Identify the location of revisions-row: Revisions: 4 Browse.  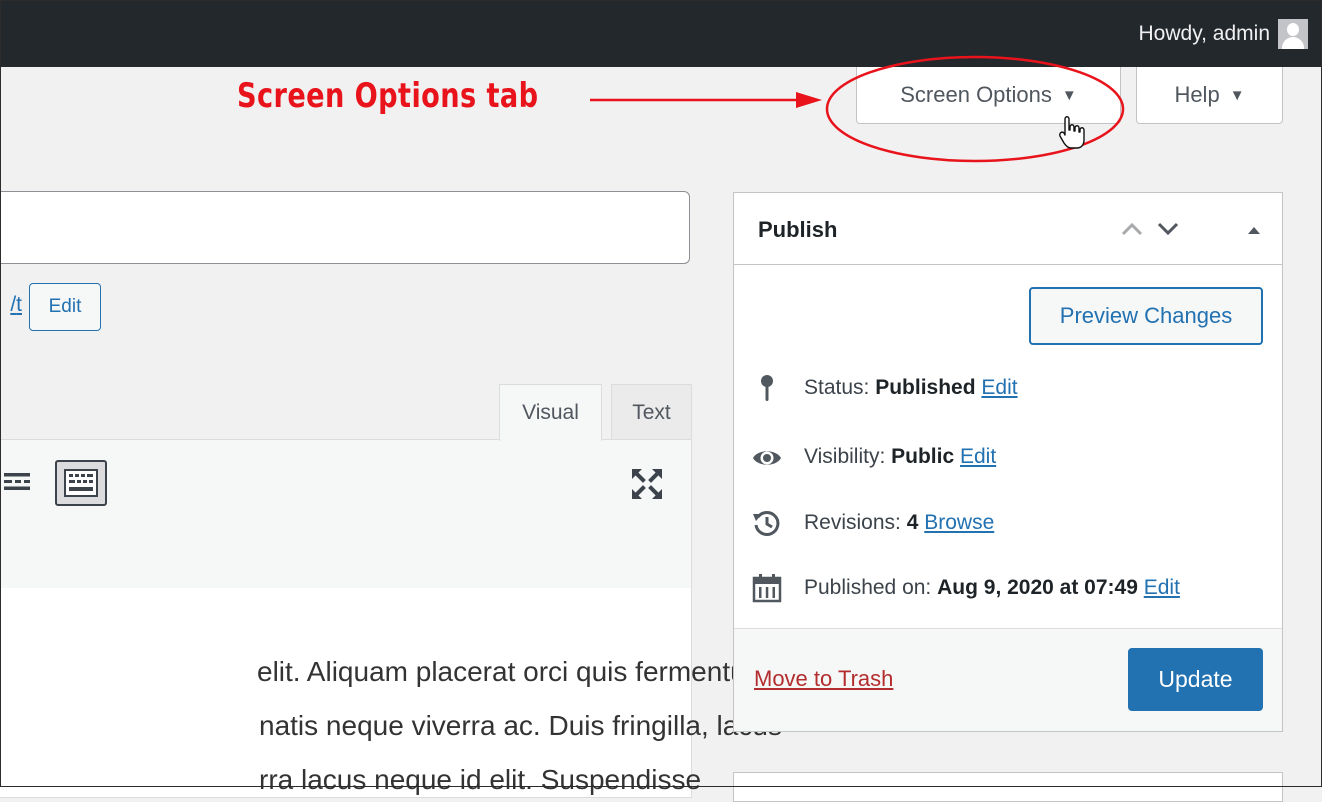
(899, 523).